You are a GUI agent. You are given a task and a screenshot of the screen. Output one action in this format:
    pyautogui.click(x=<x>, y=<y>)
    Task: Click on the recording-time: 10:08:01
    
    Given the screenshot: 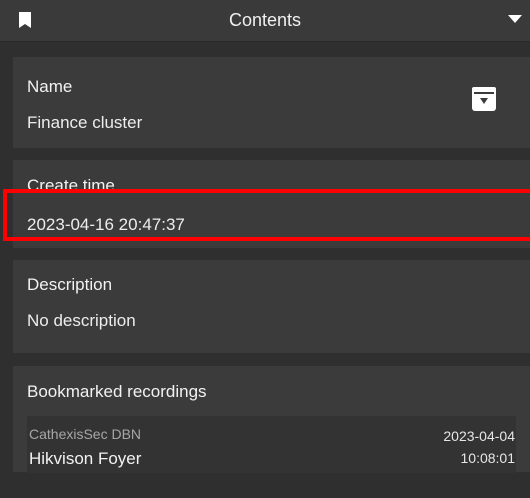 What is the action you would take?
    pyautogui.click(x=488, y=458)
    